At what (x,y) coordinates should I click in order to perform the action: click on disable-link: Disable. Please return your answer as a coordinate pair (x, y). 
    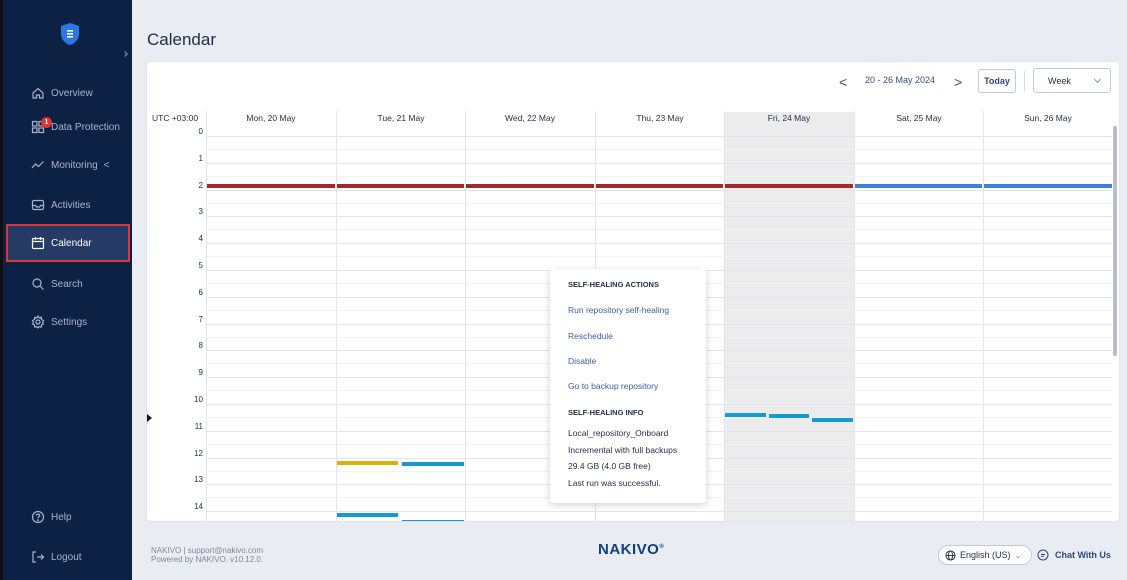
    Looking at the image, I should click on (582, 361).